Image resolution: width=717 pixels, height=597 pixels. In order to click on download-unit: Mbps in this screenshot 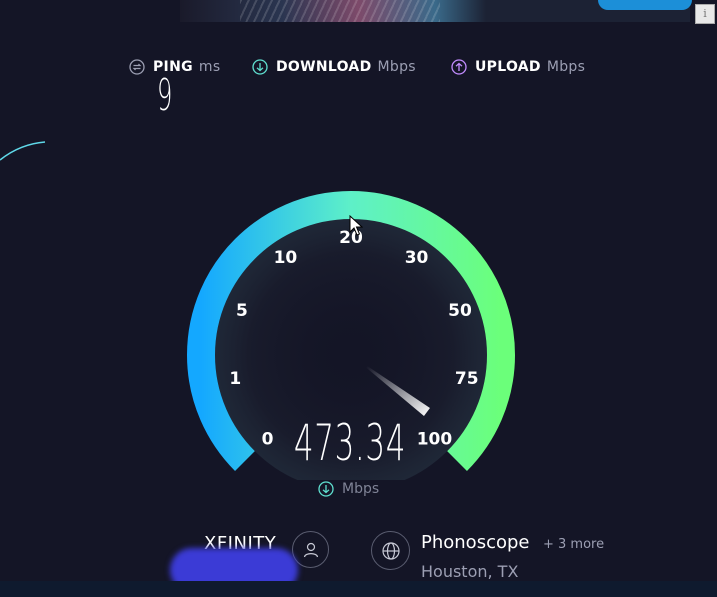, I will do `click(396, 67)`.